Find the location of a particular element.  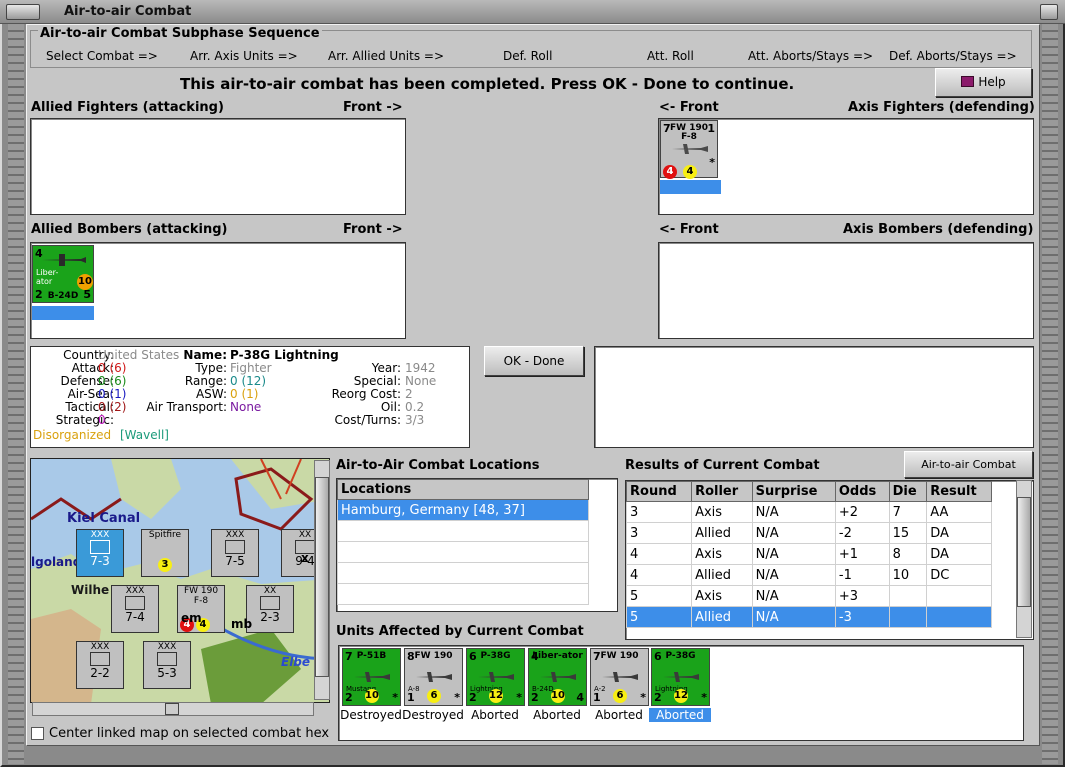

counter-name: P-38G is located at coordinates (495, 656).